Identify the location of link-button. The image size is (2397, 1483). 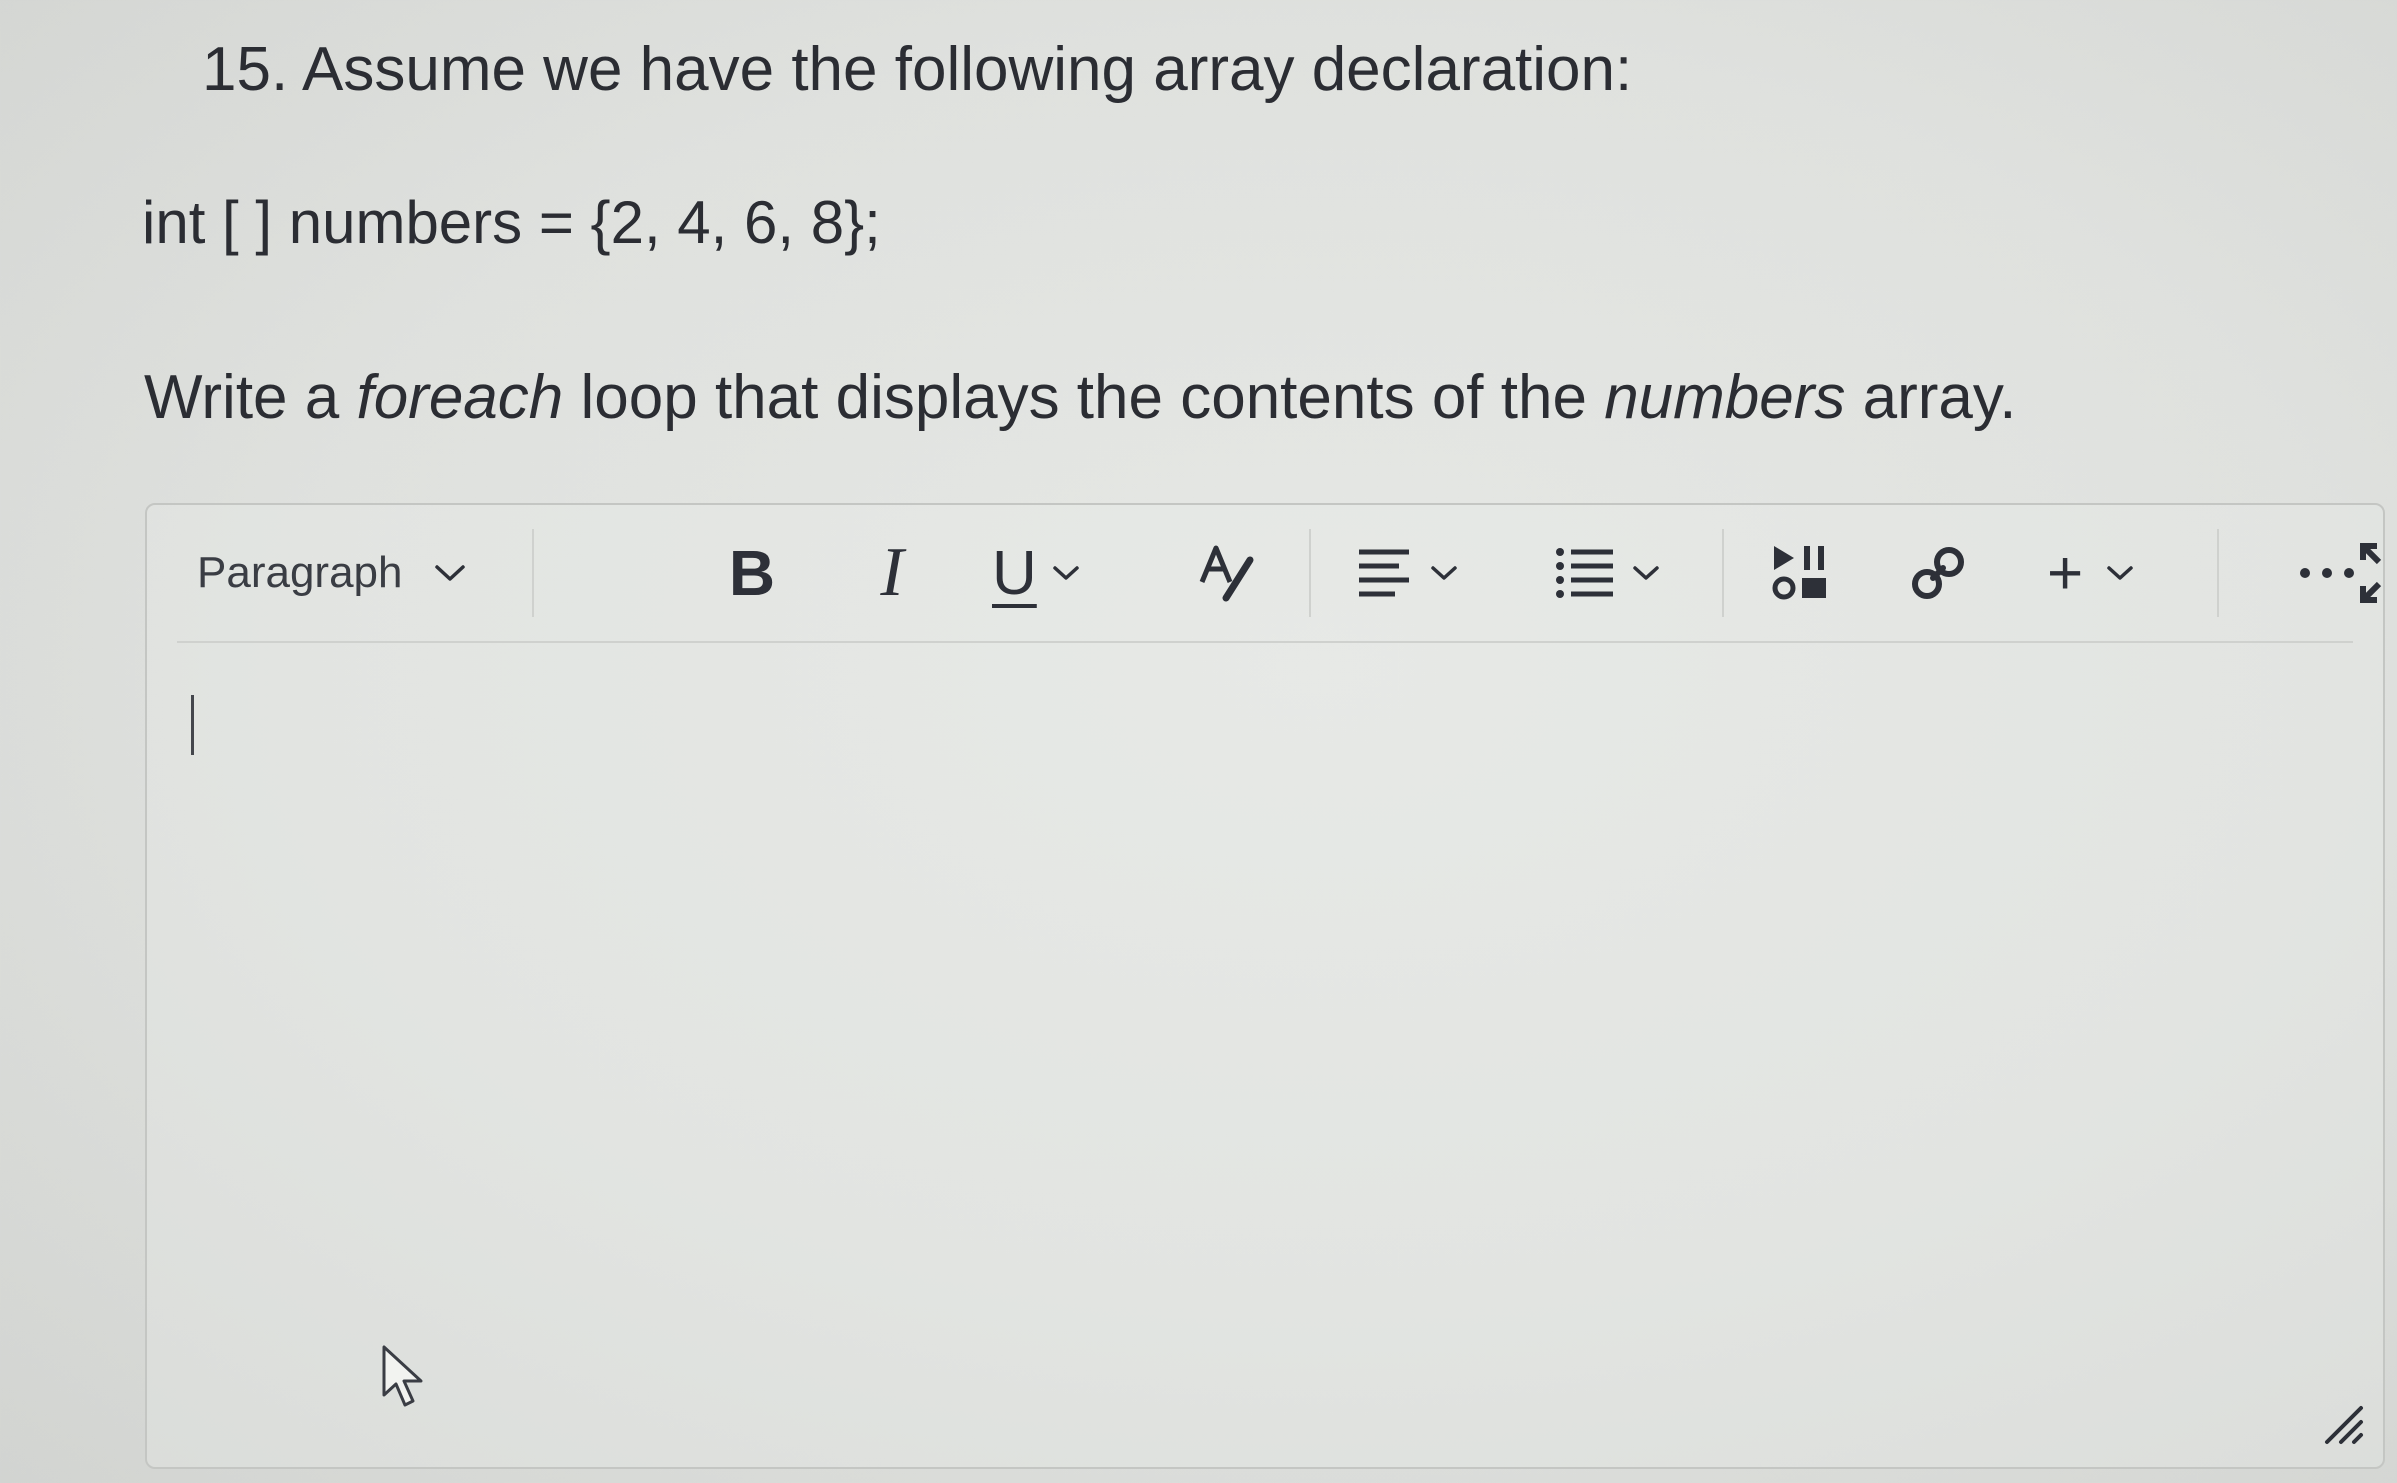
(1938, 573).